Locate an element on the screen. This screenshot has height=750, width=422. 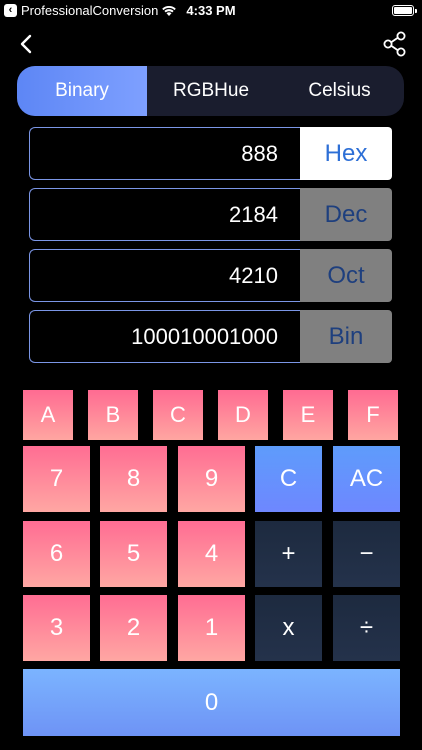
hex-unit-button: Hex is located at coordinates (346, 153).